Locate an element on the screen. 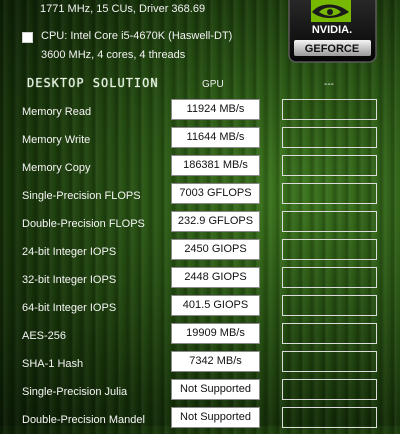 Image resolution: width=400 pixels, height=434 pixels. results-header: DESKTOP SOLUTION GPU --- is located at coordinates (204, 85).